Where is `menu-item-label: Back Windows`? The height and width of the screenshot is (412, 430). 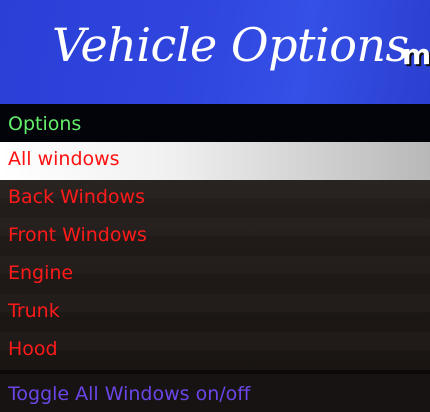
menu-item-label: Back Windows is located at coordinates (76, 197).